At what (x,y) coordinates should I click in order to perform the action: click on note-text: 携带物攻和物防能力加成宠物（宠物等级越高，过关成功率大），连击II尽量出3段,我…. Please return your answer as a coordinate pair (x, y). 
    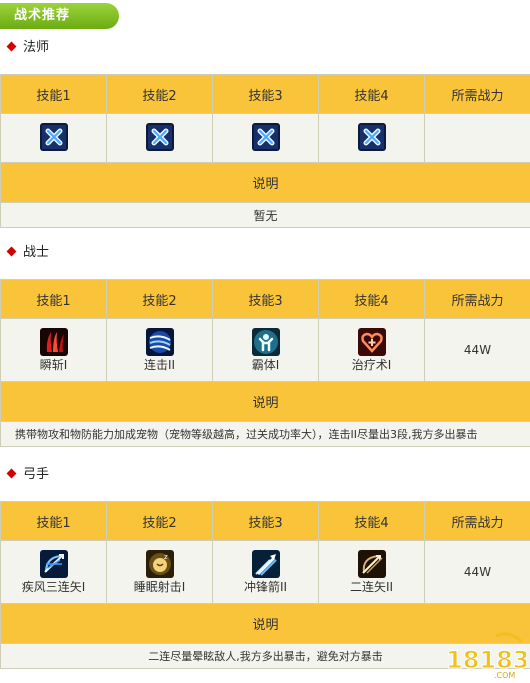
    Looking at the image, I should click on (265, 434).